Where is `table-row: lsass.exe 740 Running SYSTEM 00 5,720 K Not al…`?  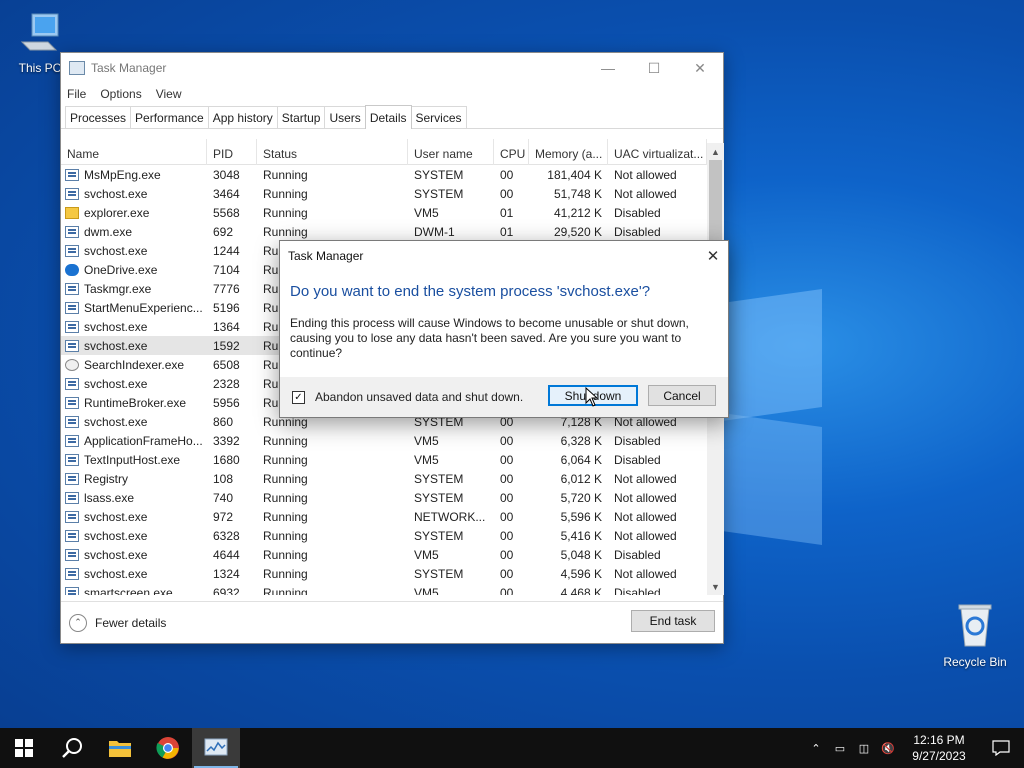 table-row: lsass.exe 740 Running SYSTEM 00 5,720 K Not al… is located at coordinates (384, 497).